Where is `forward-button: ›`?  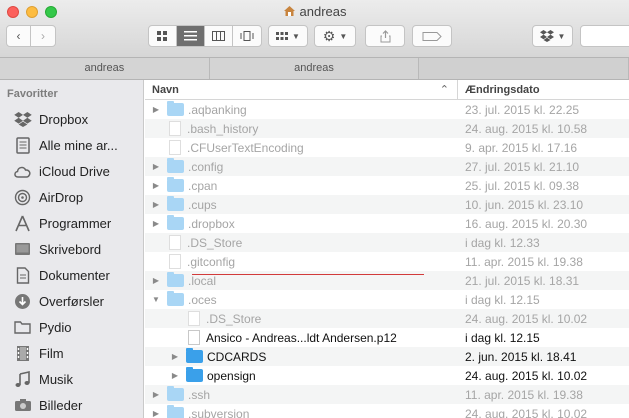 forward-button: › is located at coordinates (43, 36).